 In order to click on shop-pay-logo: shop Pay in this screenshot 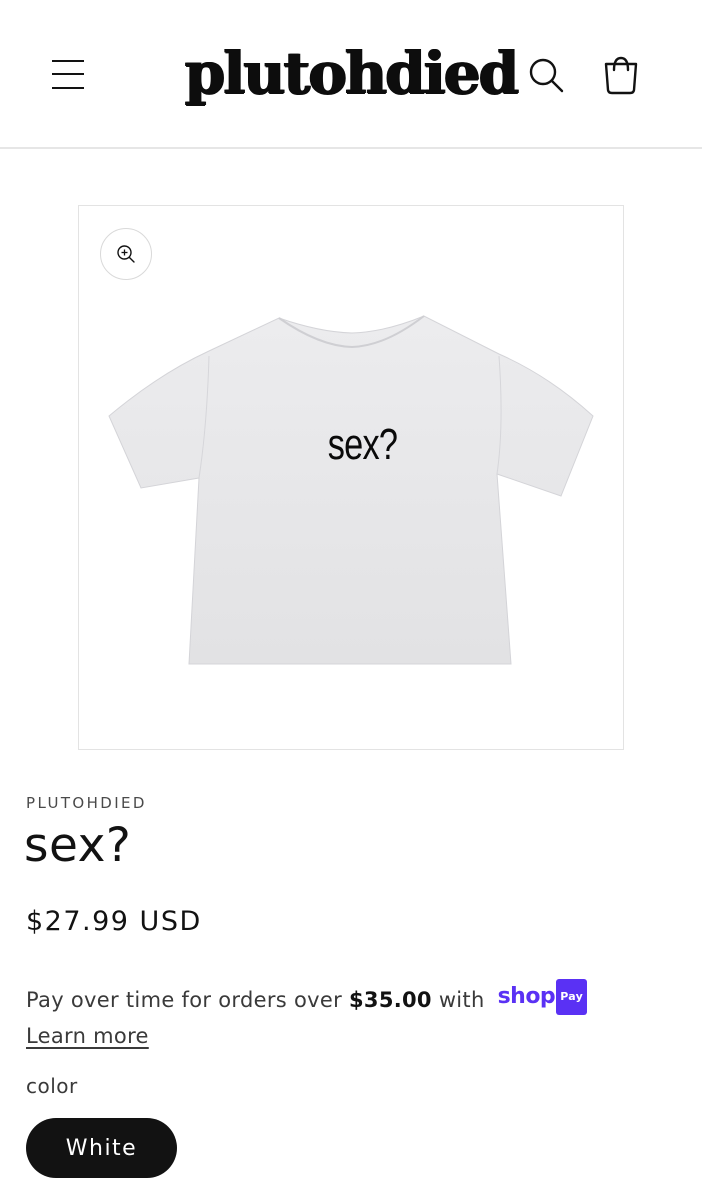, I will do `click(542, 998)`.